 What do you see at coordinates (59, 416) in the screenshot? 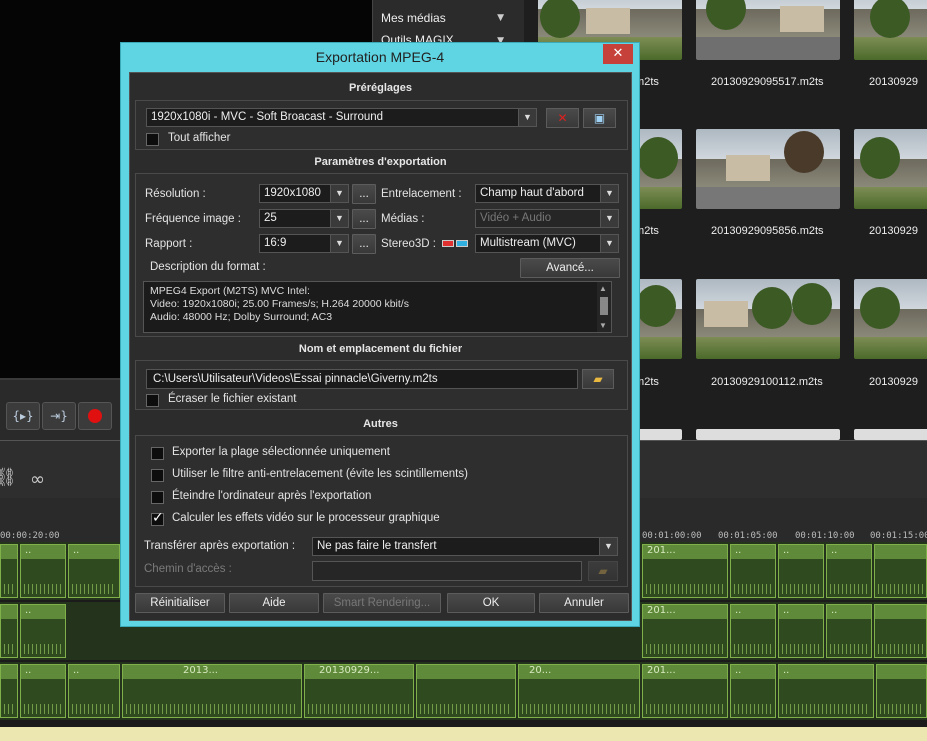
I see `go-to-marker-button: ⇥}` at bounding box center [59, 416].